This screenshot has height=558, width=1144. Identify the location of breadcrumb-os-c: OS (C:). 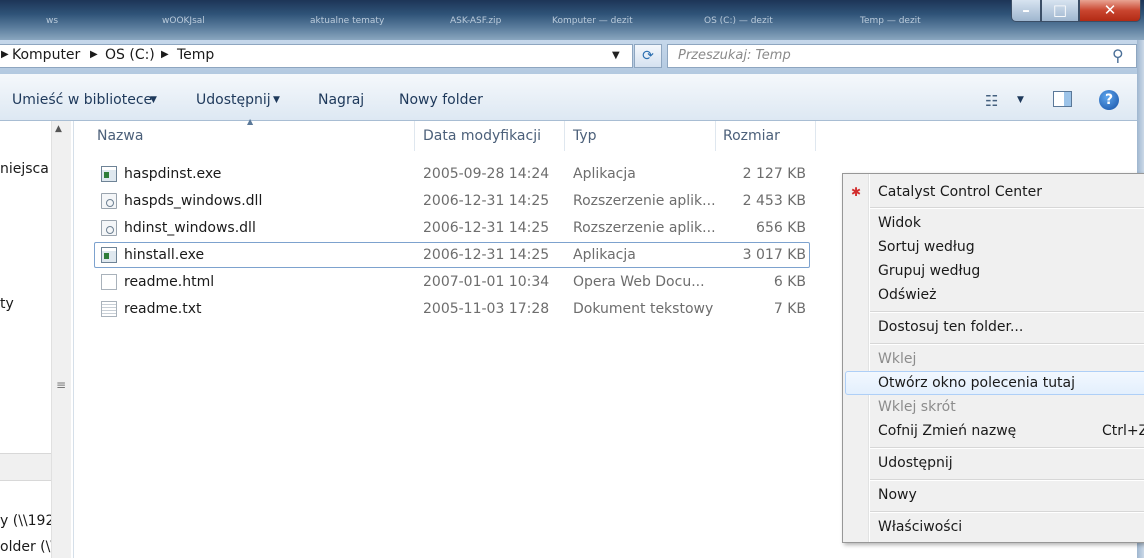
(130, 55).